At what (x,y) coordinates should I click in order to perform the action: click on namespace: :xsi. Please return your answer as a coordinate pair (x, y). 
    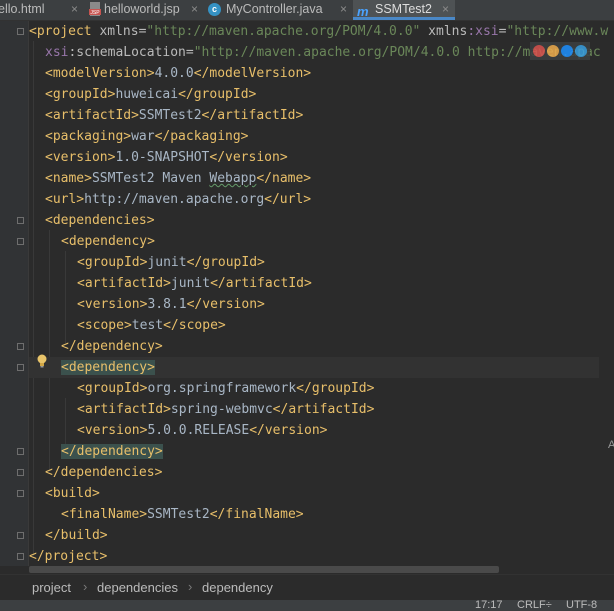
    Looking at the image, I should click on (483, 31).